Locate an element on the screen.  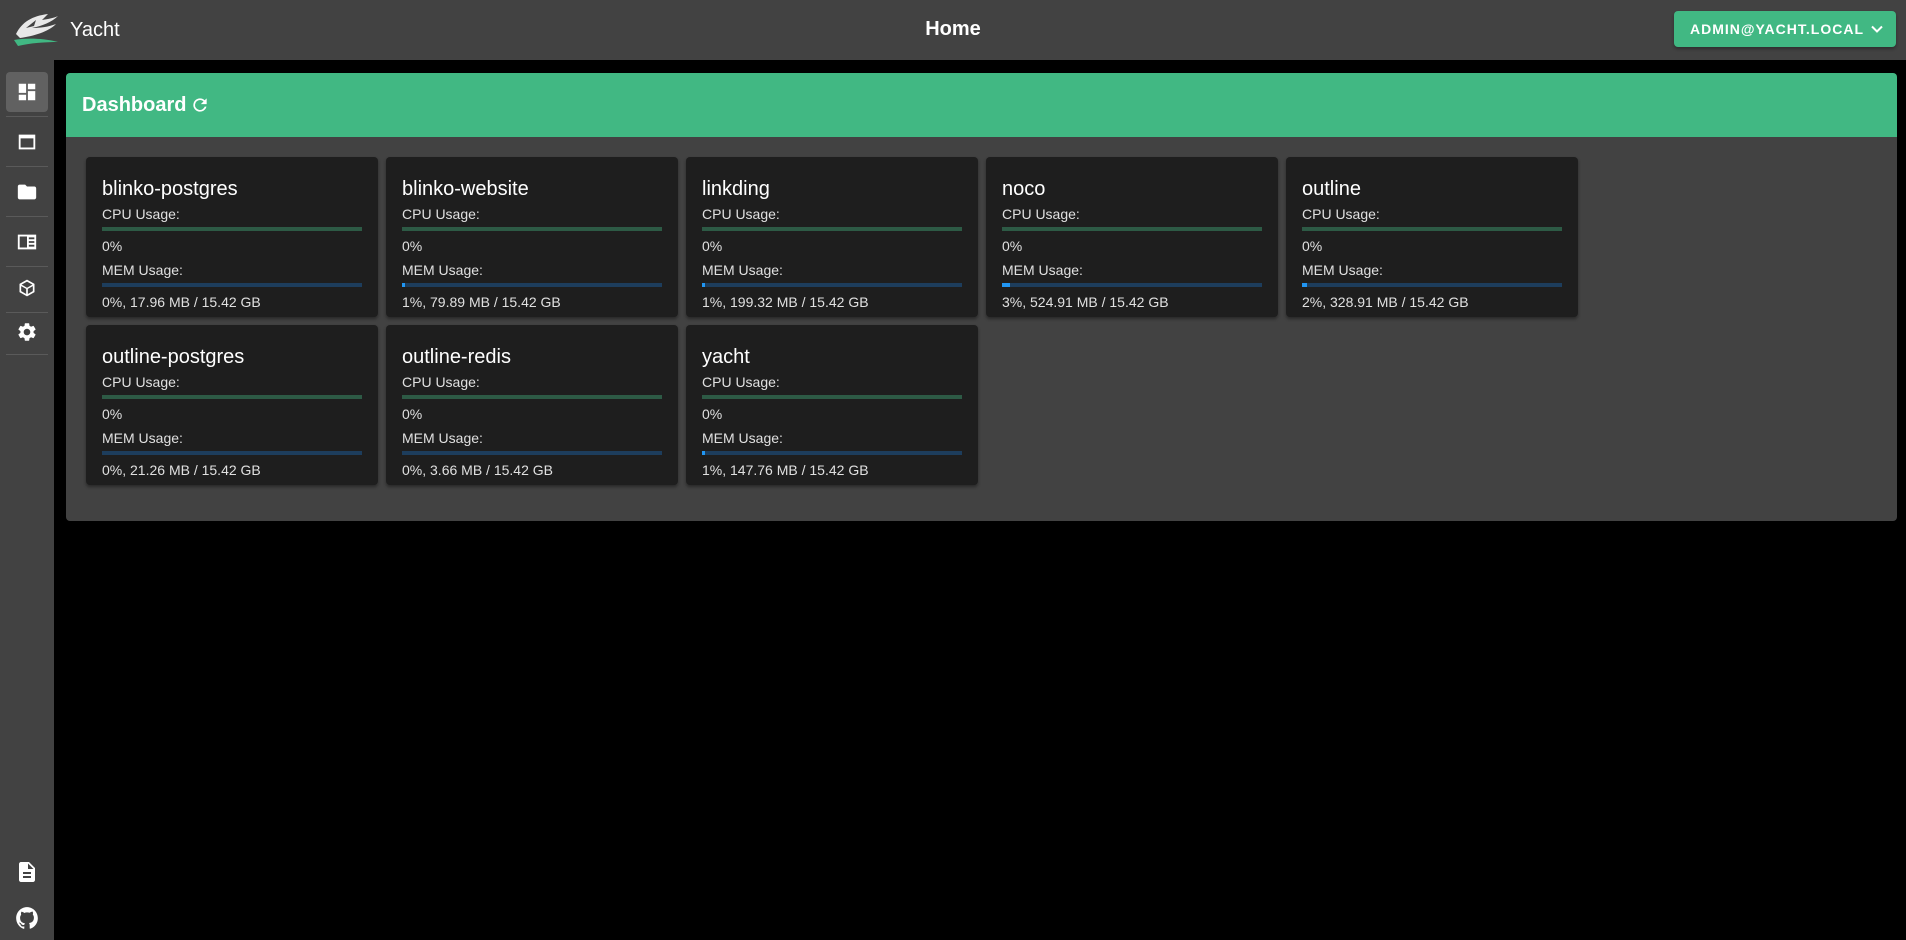
folder-icon is located at coordinates (27, 192).